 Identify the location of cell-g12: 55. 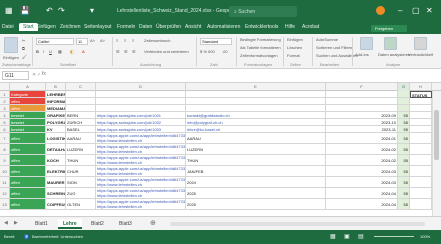
(404, 193).